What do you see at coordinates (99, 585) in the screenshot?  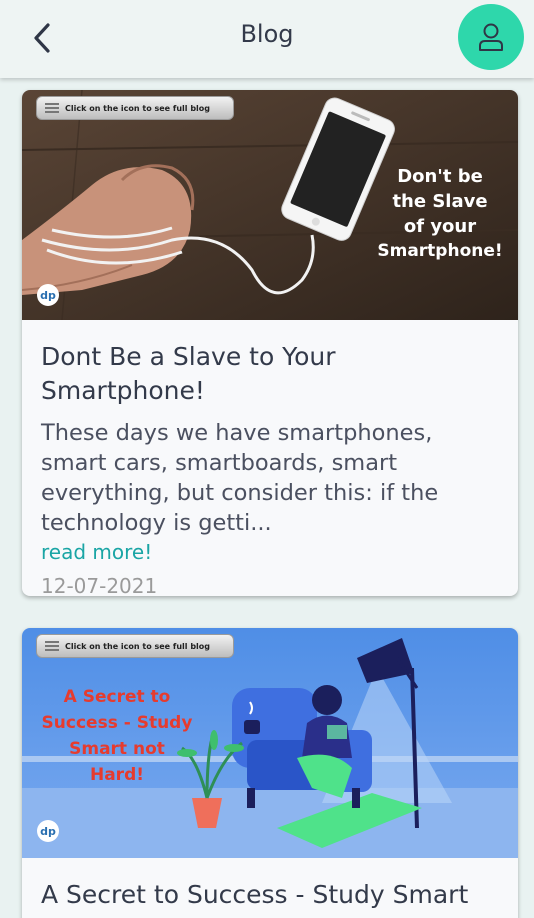 I see `blog-date: 12-07-2021` at bounding box center [99, 585].